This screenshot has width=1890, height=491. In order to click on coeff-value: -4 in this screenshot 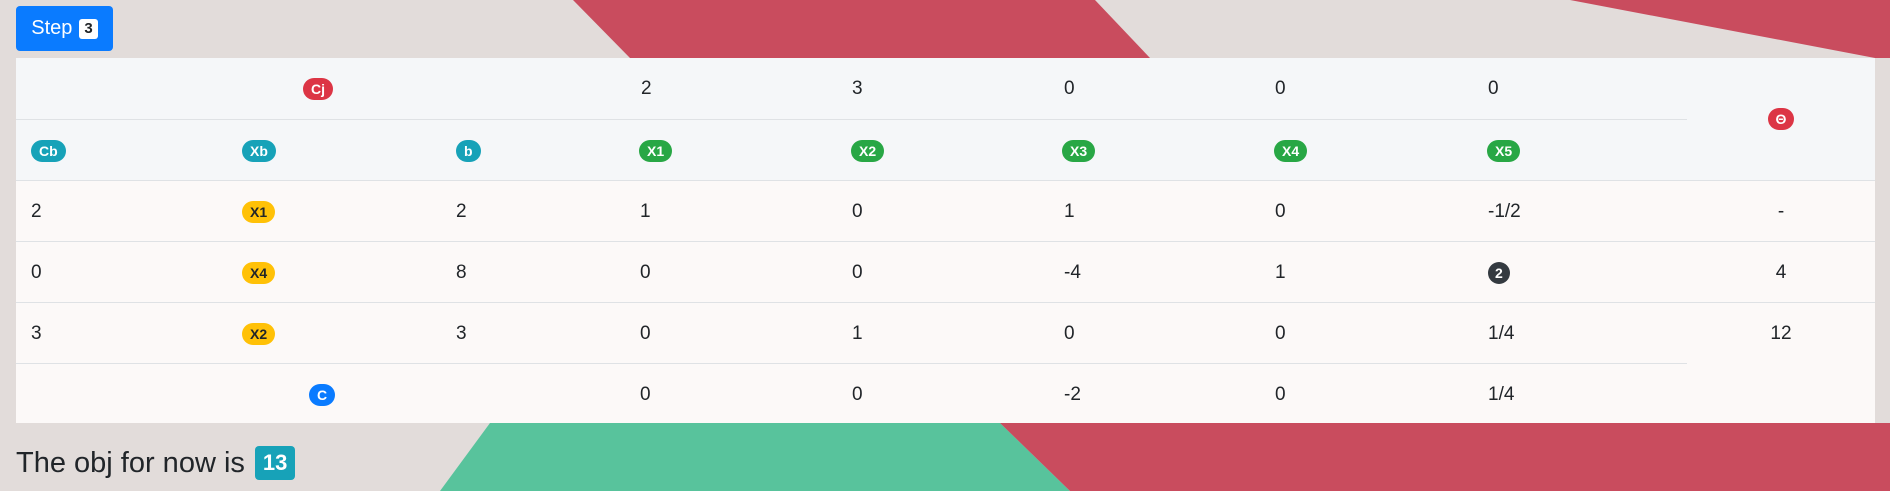, I will do `click(1072, 272)`.